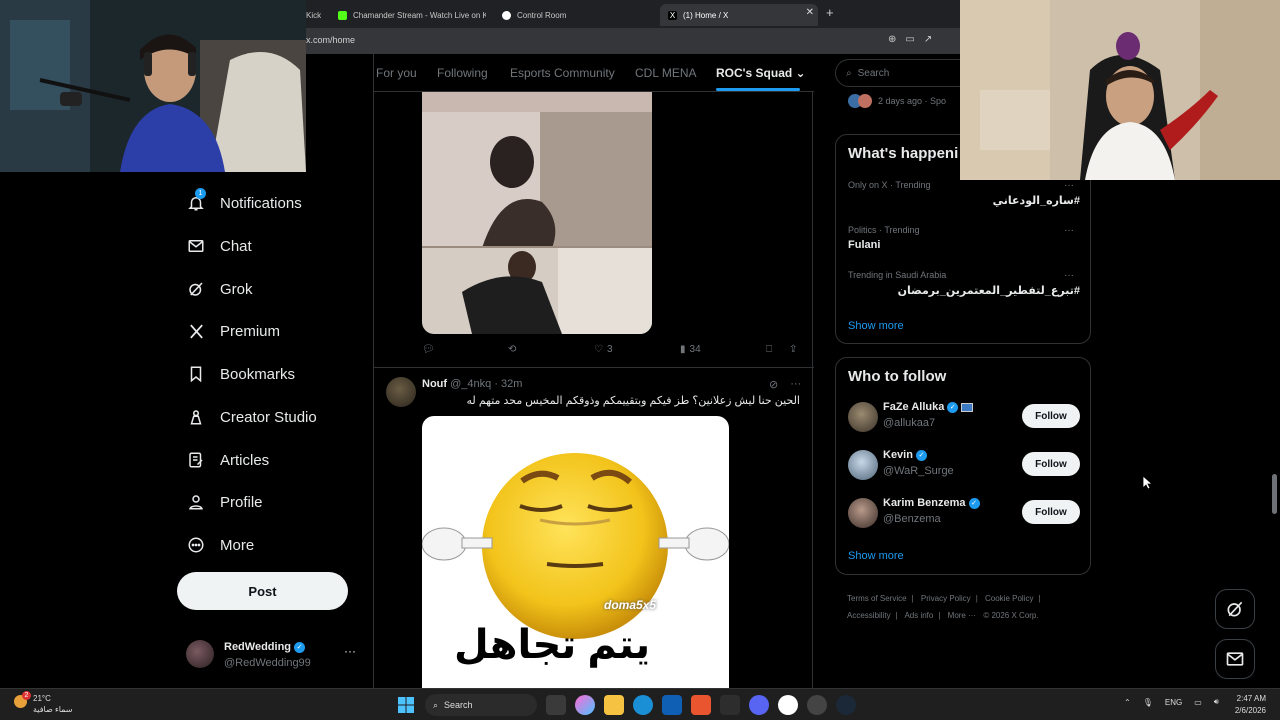  I want to click on account-switcher: RedWedding ✓ @RedWedding99 ···, so click(276, 655).